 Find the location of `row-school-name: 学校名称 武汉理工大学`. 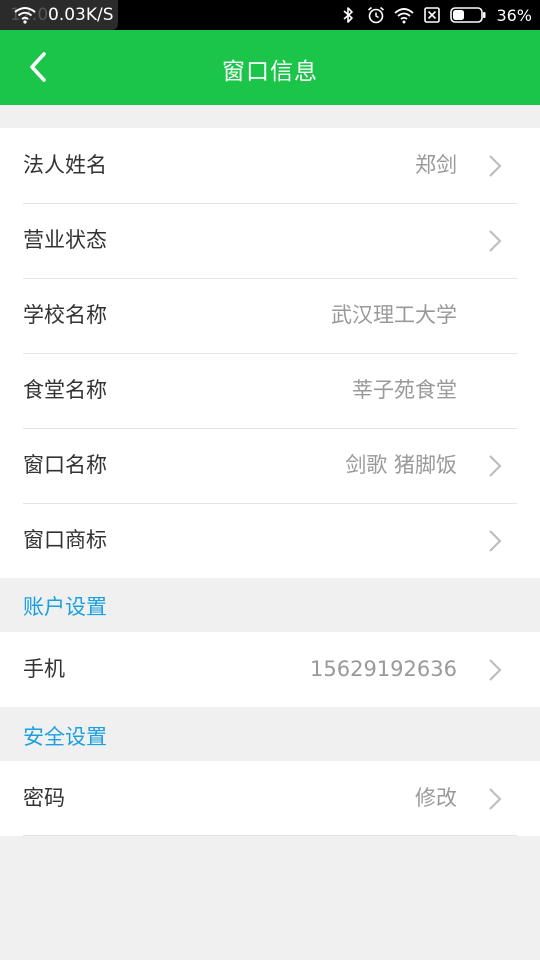

row-school-name: 学校名称 武汉理工大学 is located at coordinates (270, 315).